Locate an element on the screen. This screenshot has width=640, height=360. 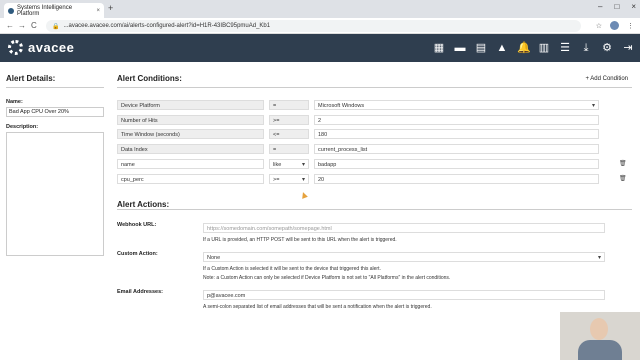
alert-actions-heading: Alert Actions: is located at coordinates (143, 204).